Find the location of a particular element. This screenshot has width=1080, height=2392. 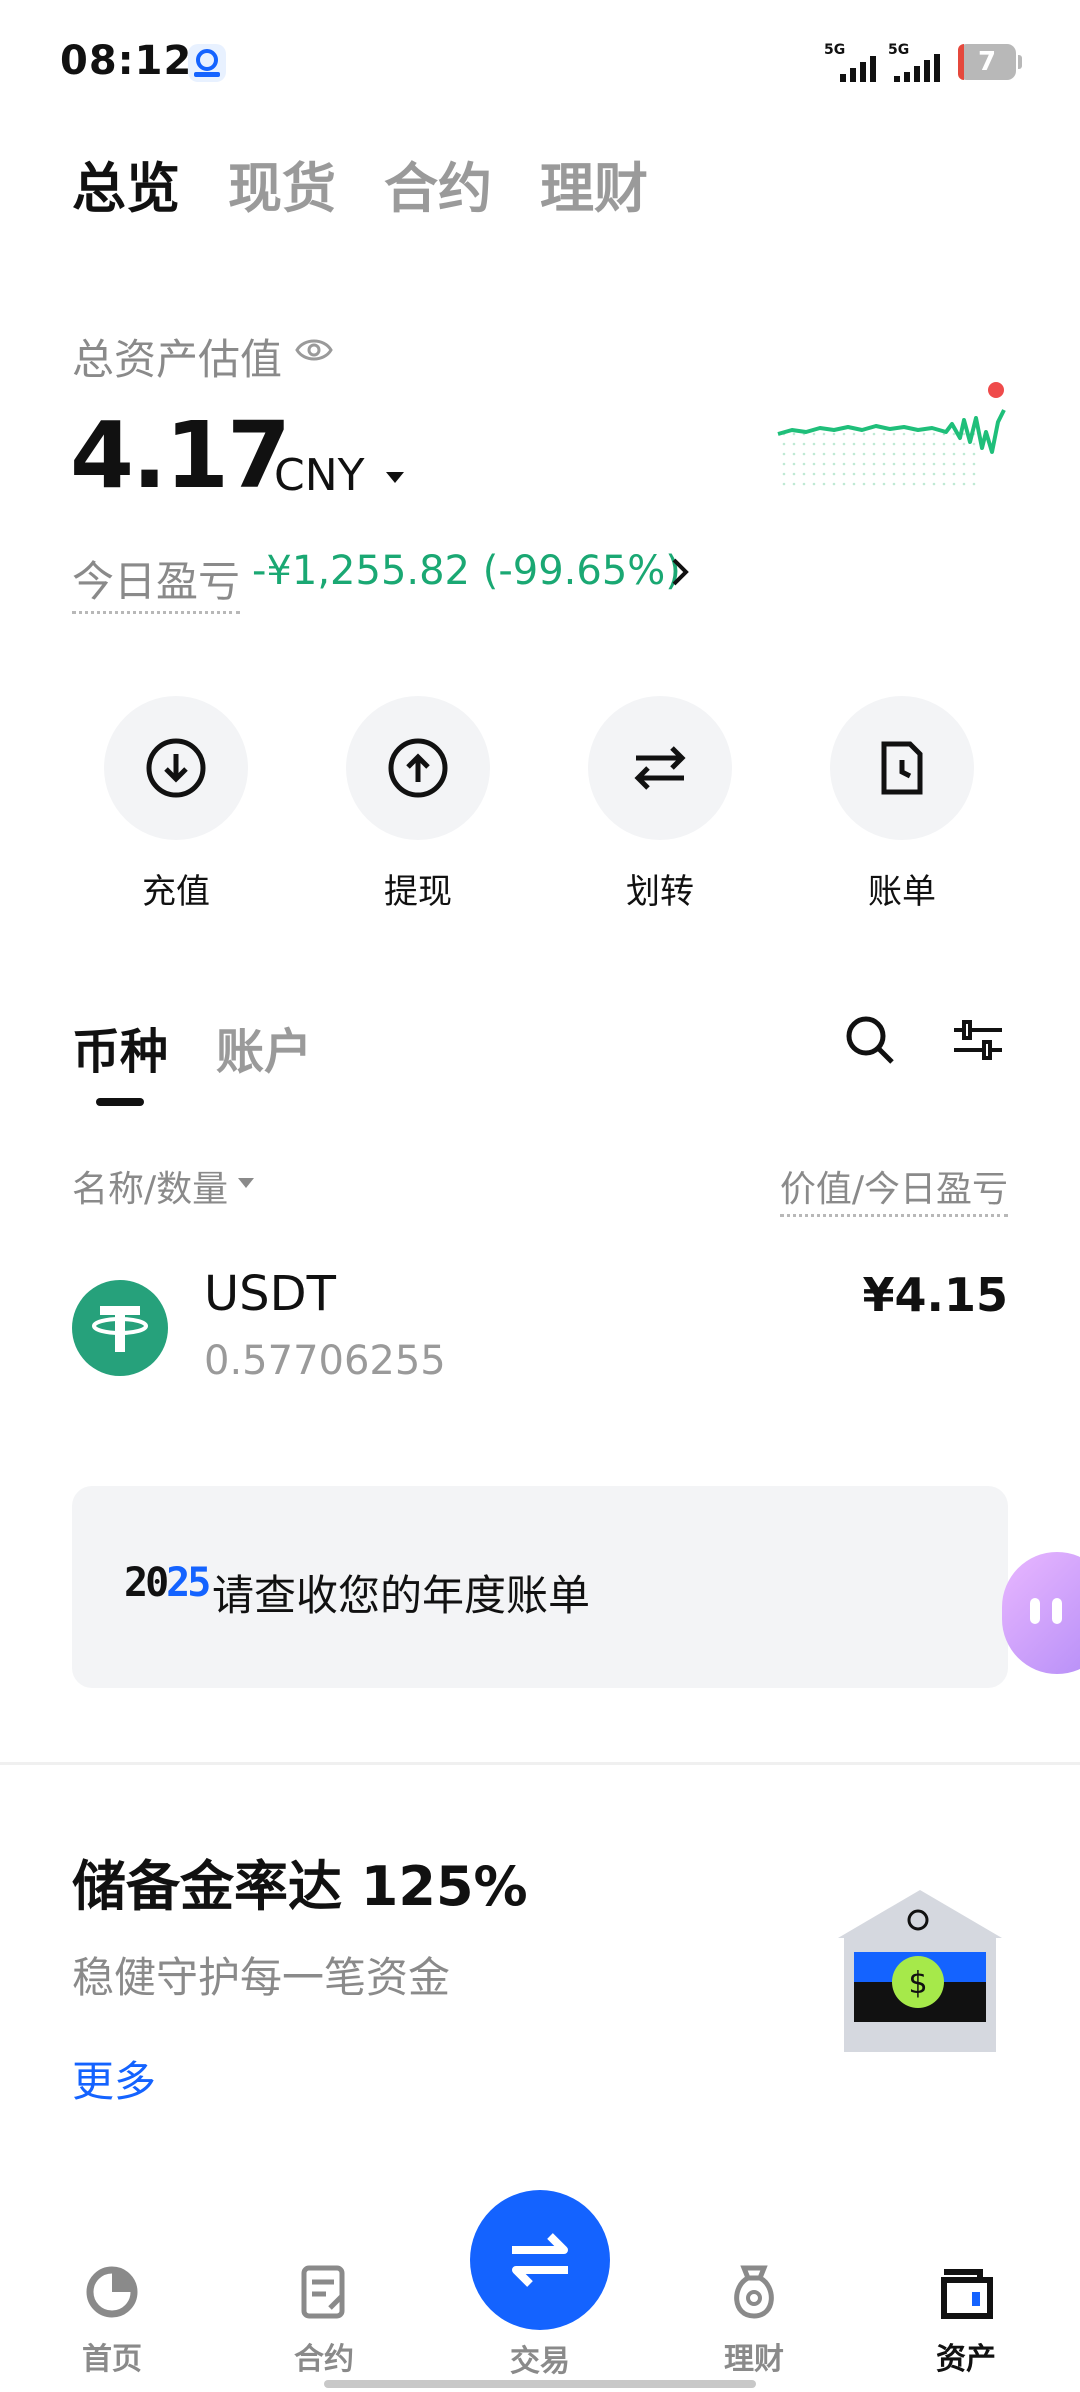

tab-accounts: 账户 is located at coordinates (264, 1047).